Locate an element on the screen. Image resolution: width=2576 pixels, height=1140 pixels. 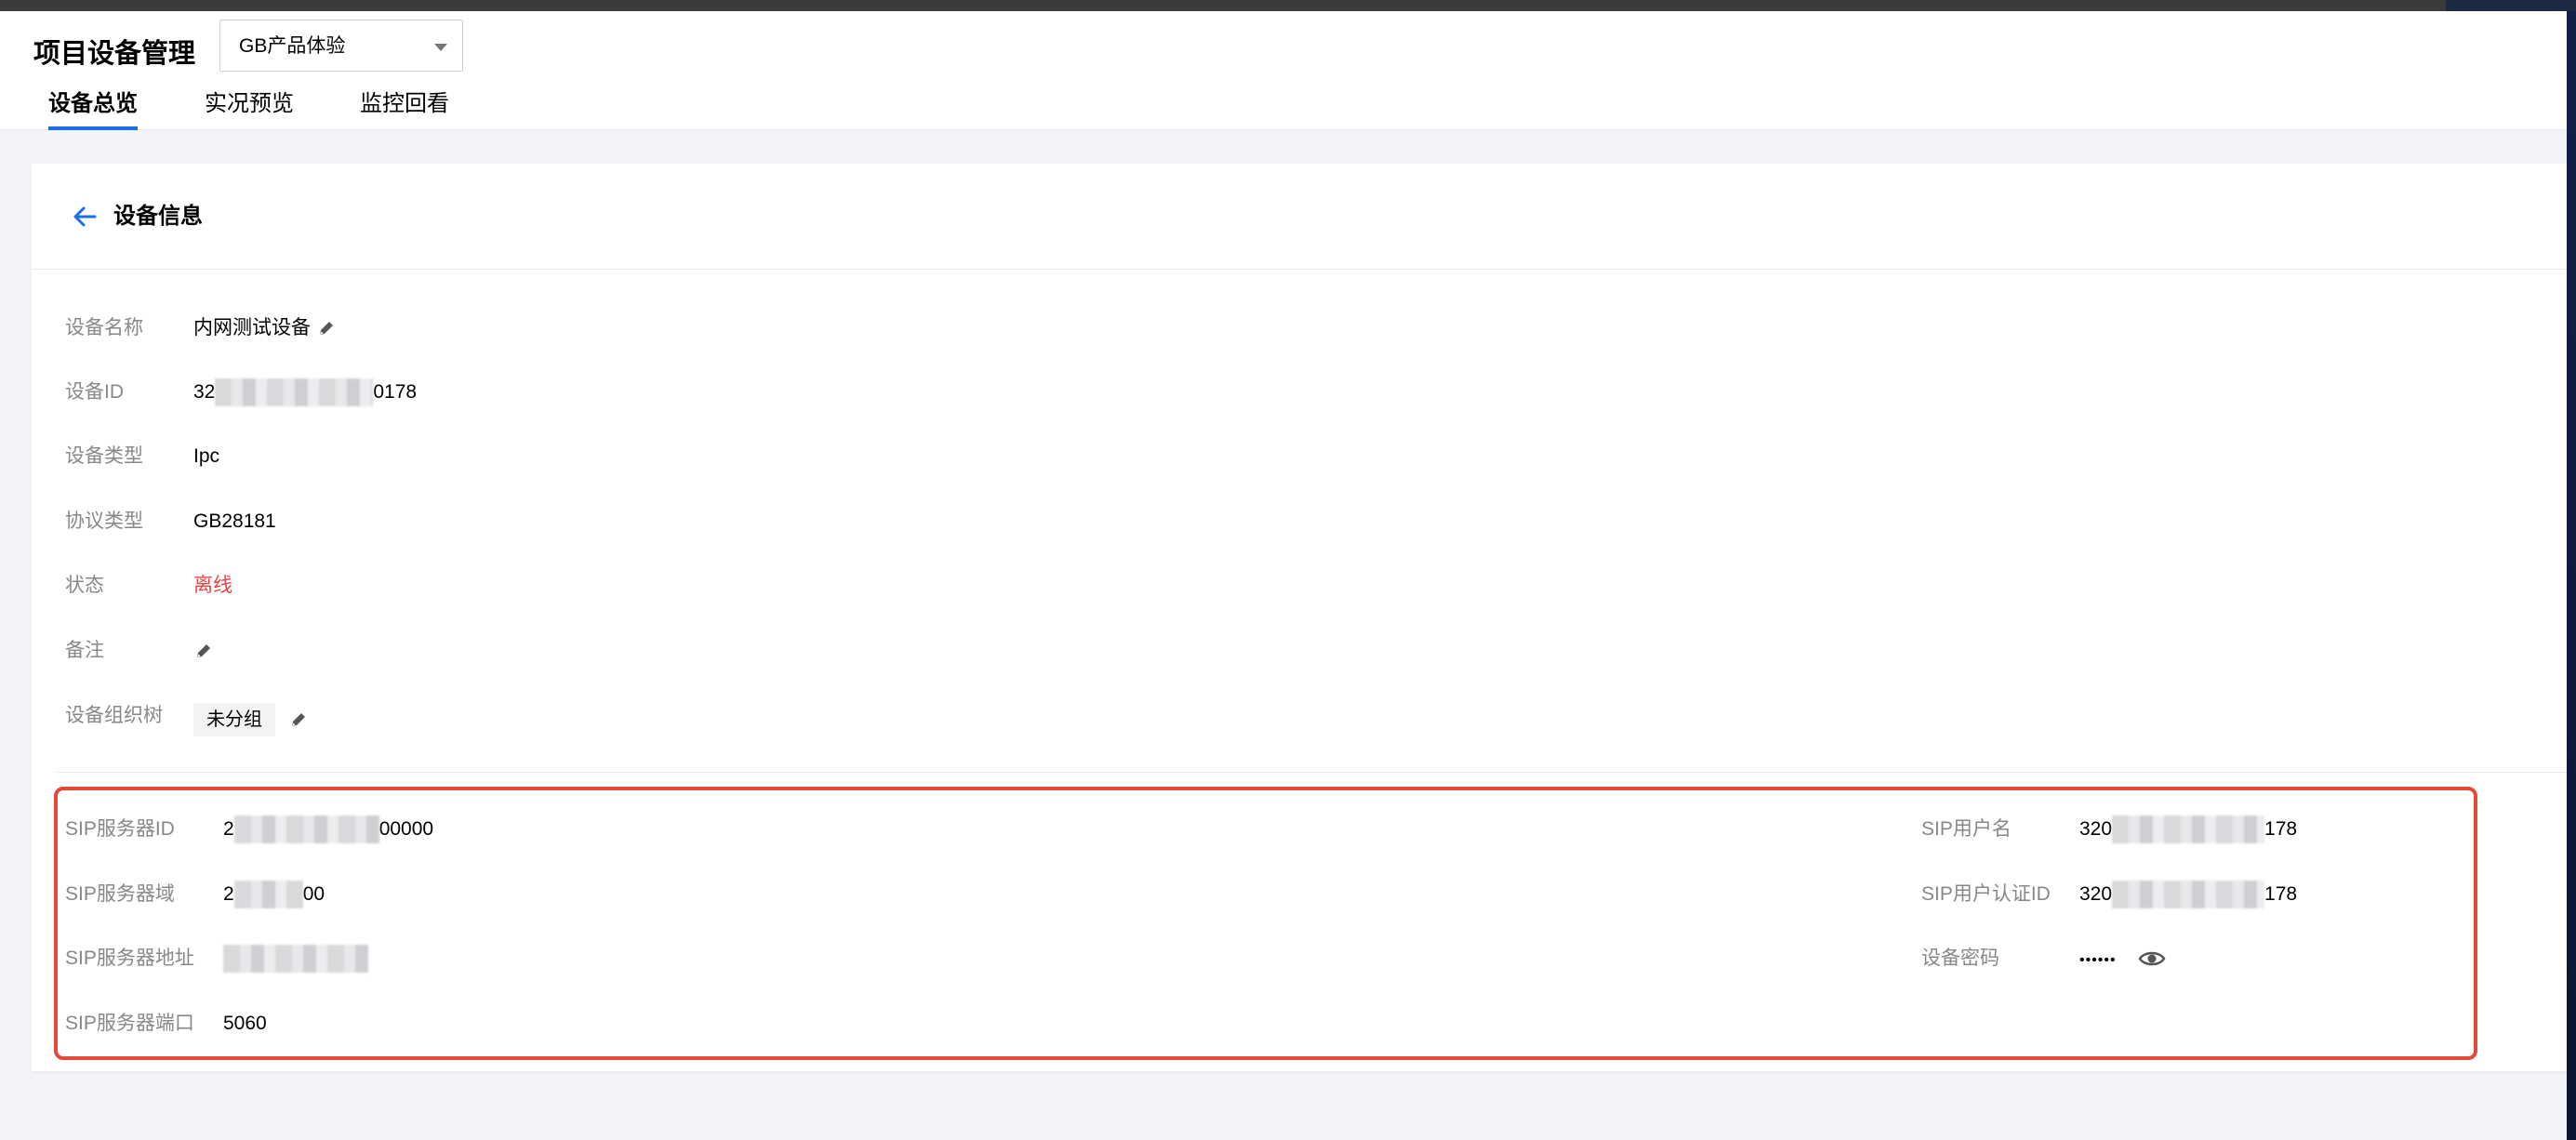
arrow-left-icon is located at coordinates (85, 217).